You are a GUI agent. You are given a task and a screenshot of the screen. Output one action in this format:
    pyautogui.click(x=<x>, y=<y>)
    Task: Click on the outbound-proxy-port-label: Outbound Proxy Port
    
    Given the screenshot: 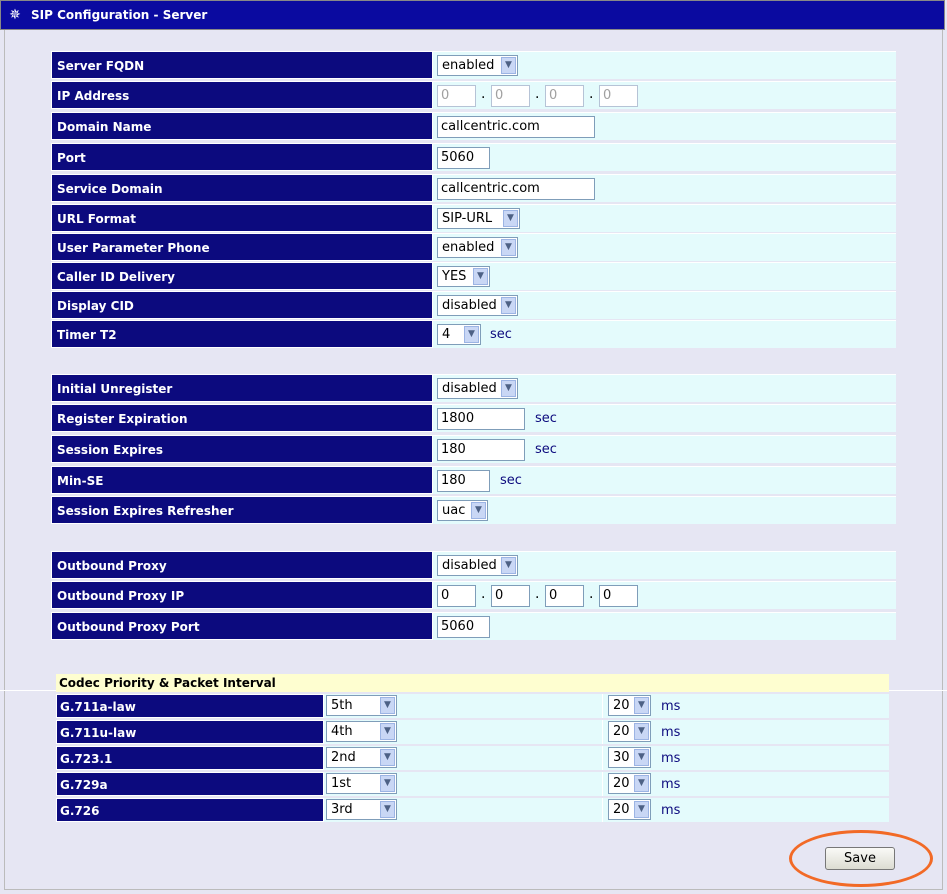 What is the action you would take?
    pyautogui.click(x=242, y=626)
    